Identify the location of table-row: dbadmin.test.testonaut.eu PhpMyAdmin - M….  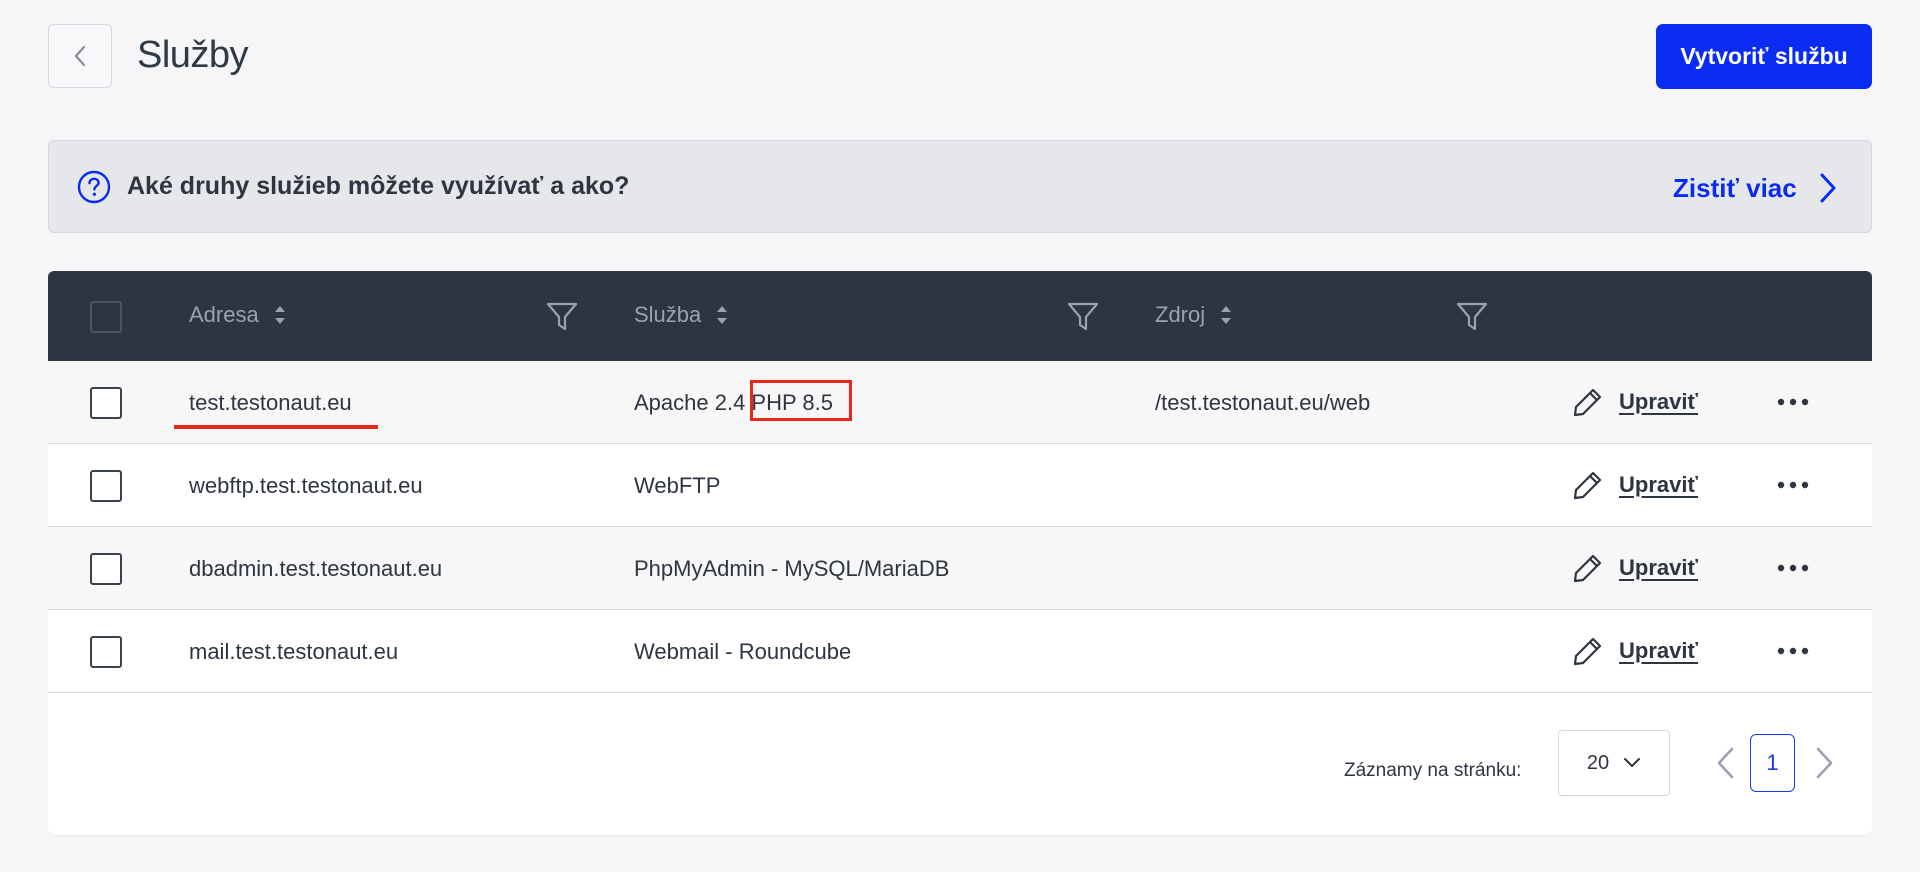
(960, 568).